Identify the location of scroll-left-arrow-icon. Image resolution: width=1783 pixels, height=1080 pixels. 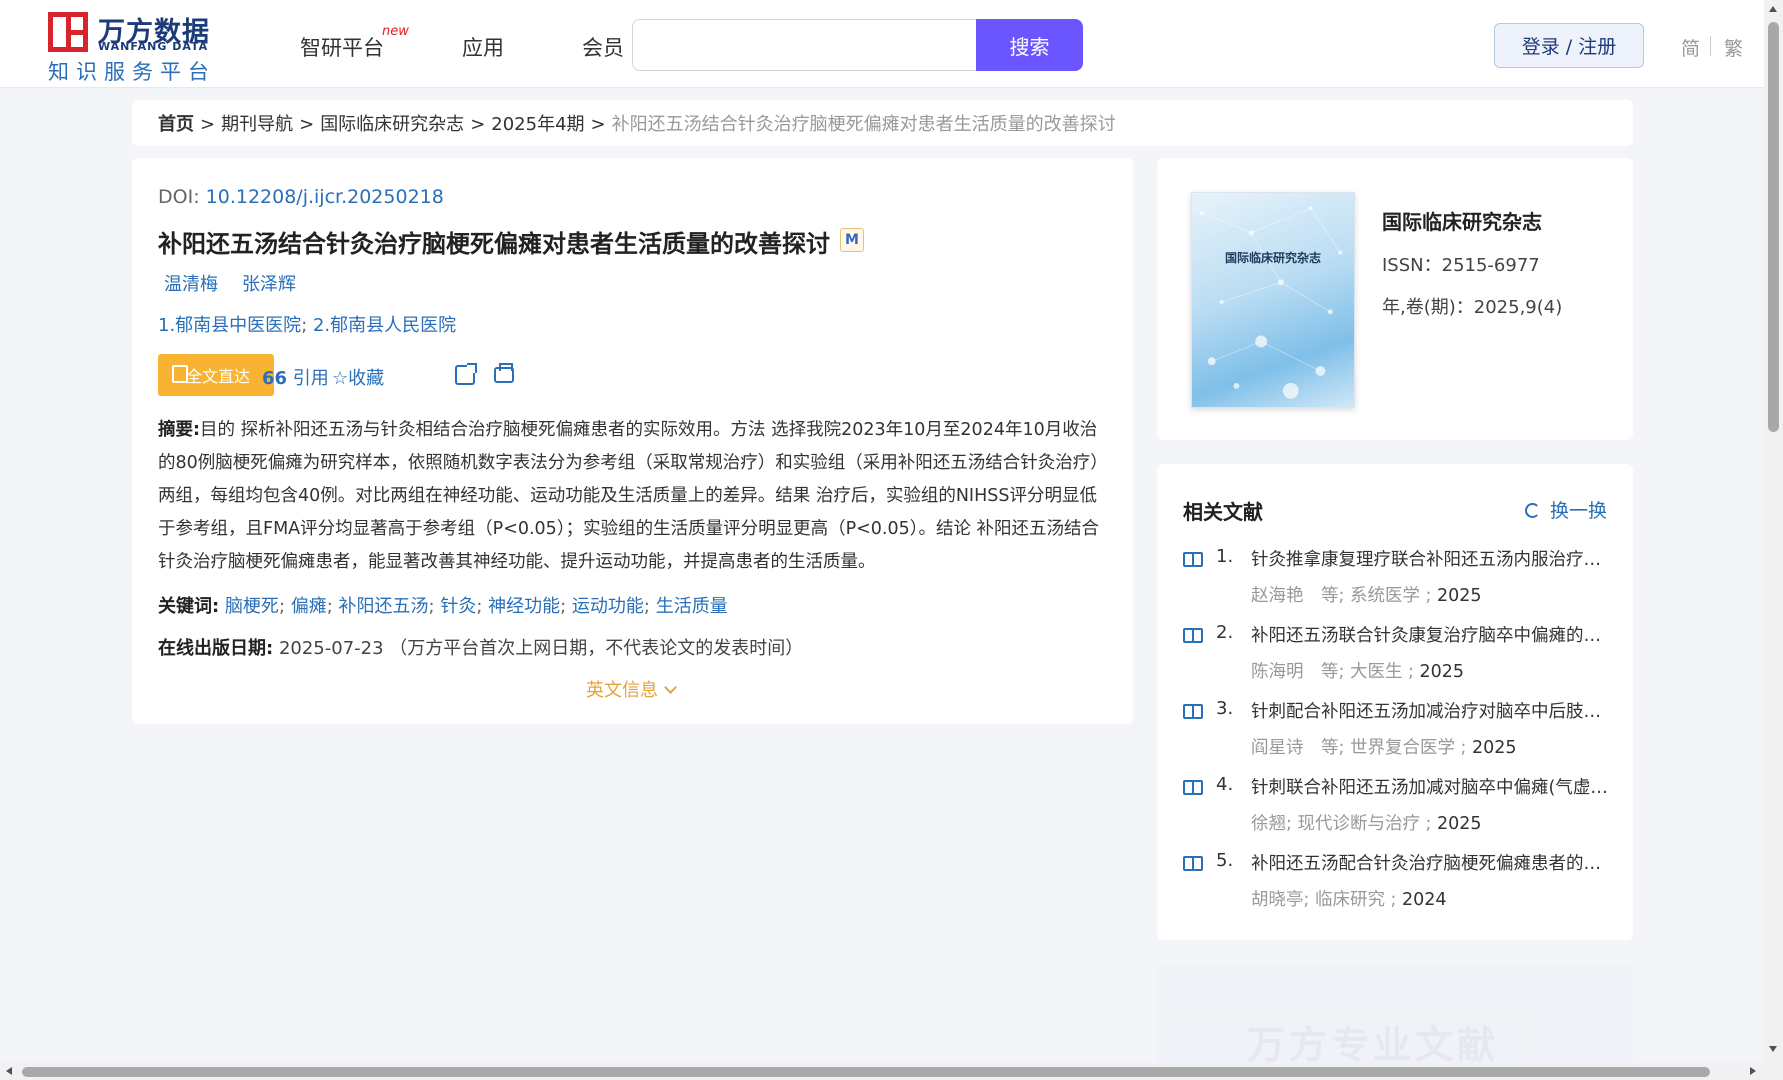
(9, 1071).